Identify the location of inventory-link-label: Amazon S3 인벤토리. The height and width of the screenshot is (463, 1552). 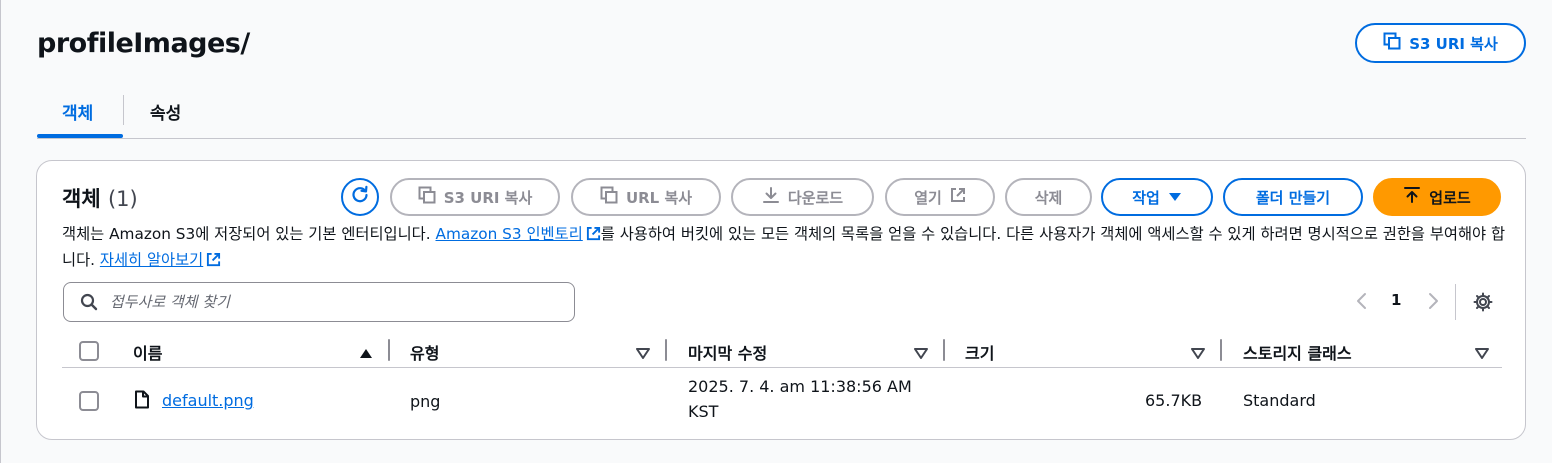
(509, 234).